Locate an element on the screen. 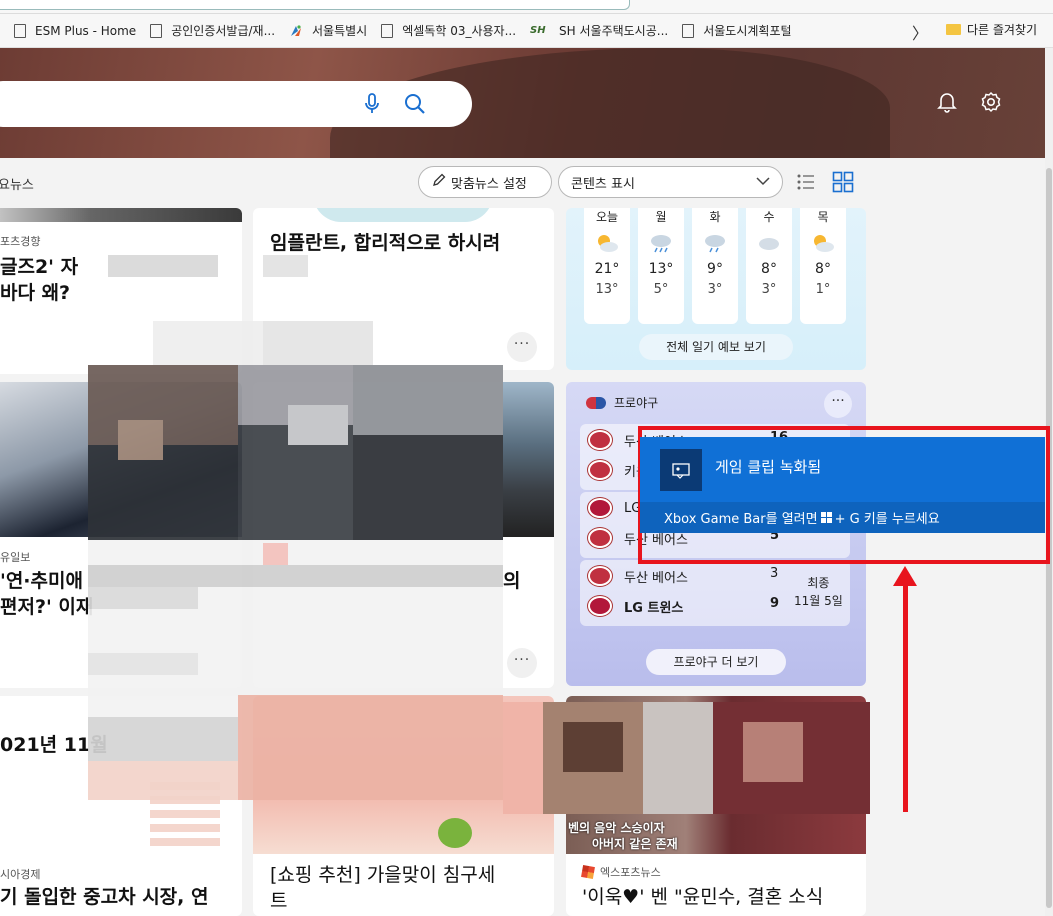 This screenshot has width=1053, height=916. mic-icon is located at coordinates (372, 106).